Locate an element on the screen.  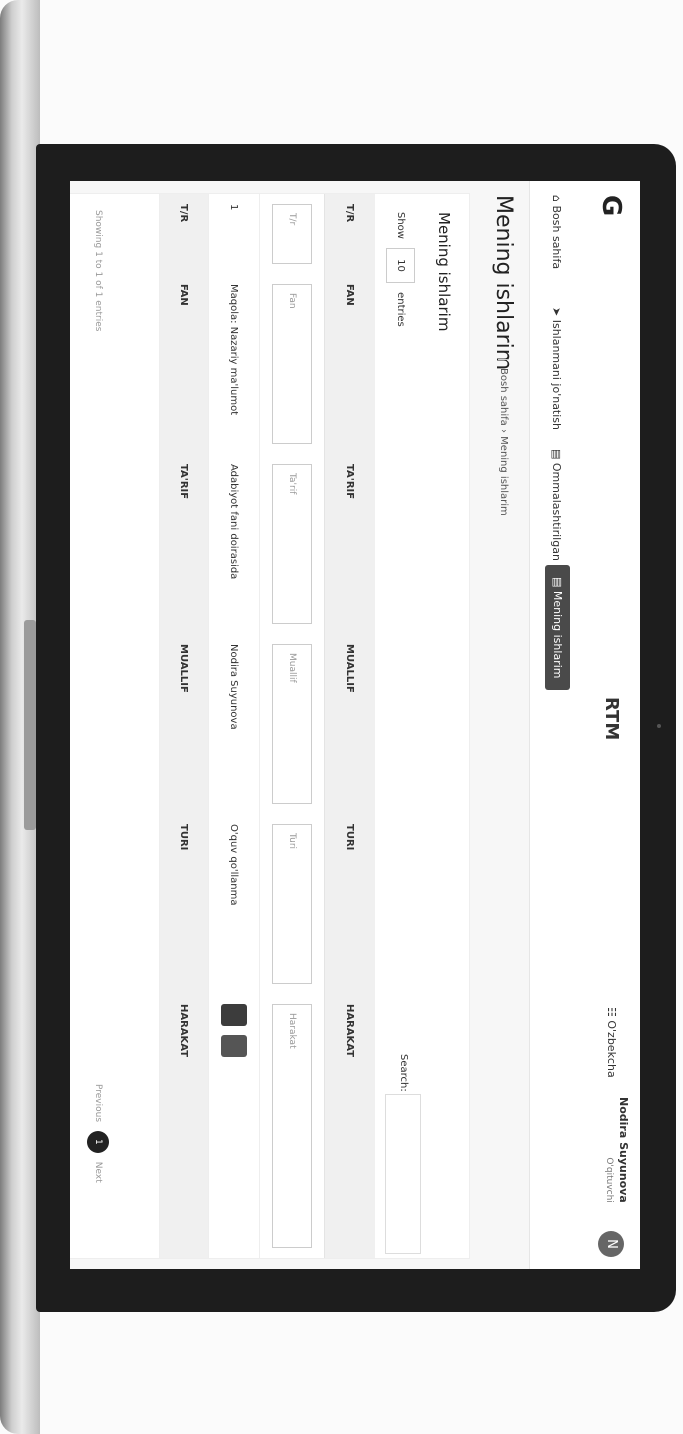
pagination: Previous 1 Next is located at coordinates (98, 1133).